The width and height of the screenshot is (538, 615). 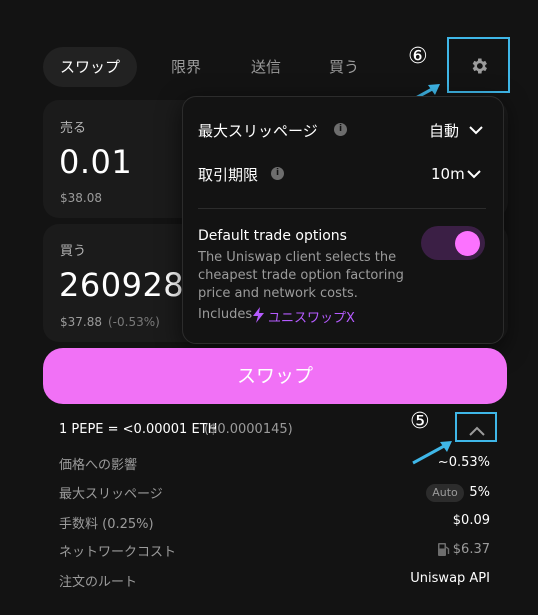 I want to click on order-route-label: 注文のルート, so click(x=98, y=582).